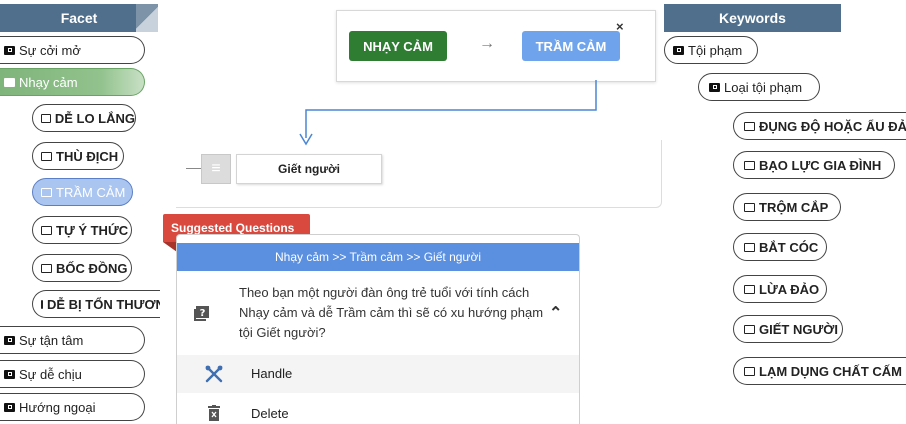 This screenshot has width=906, height=424. I want to click on flow-box: NHẠY CẢM → TRẦM CẢM ×, so click(496, 46).